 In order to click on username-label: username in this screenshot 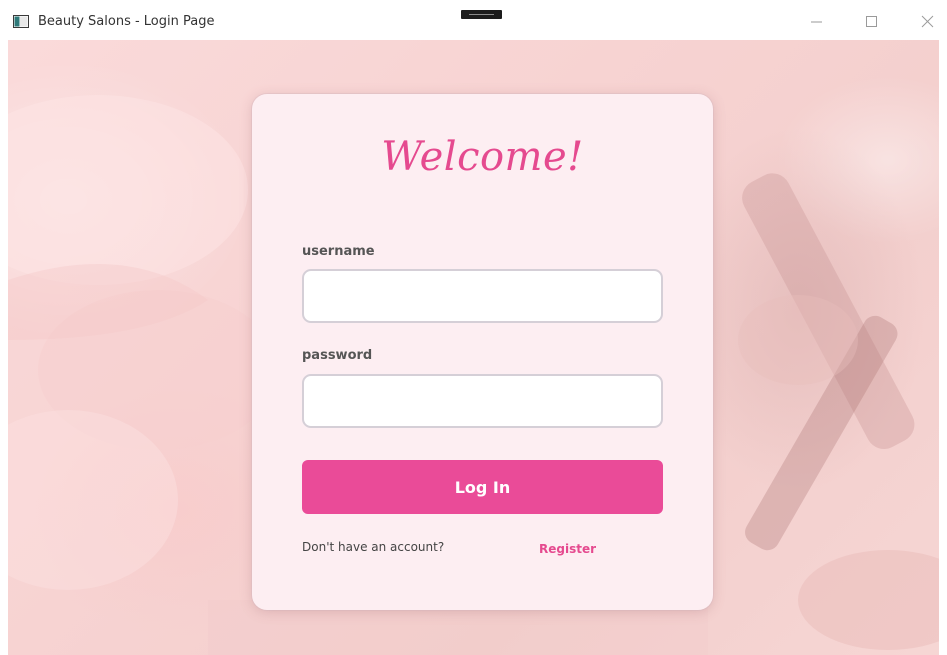, I will do `click(338, 251)`.